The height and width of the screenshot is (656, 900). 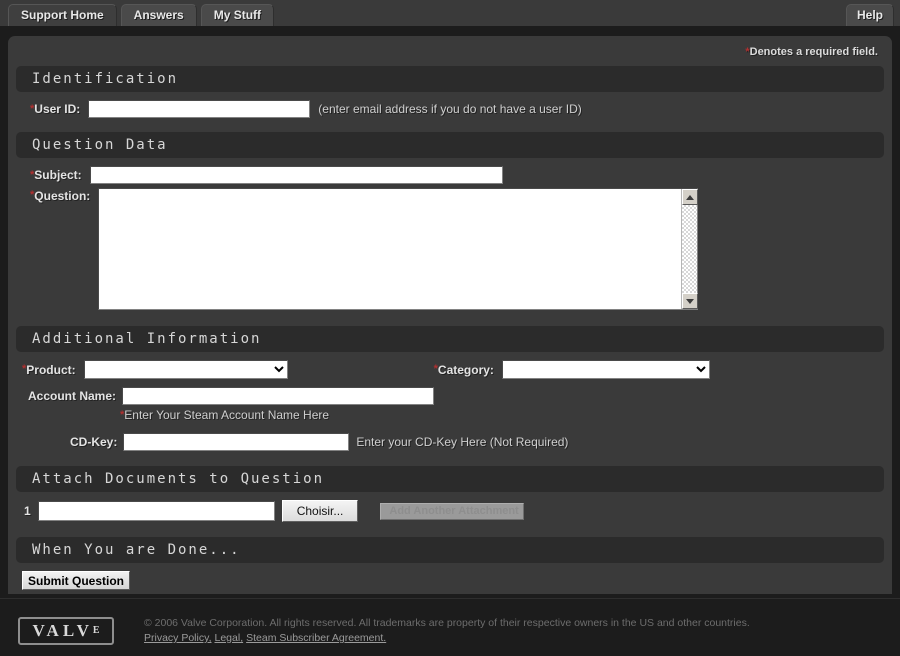 I want to click on add-another-attachment-button: Add Another Attachment, so click(x=452, y=511).